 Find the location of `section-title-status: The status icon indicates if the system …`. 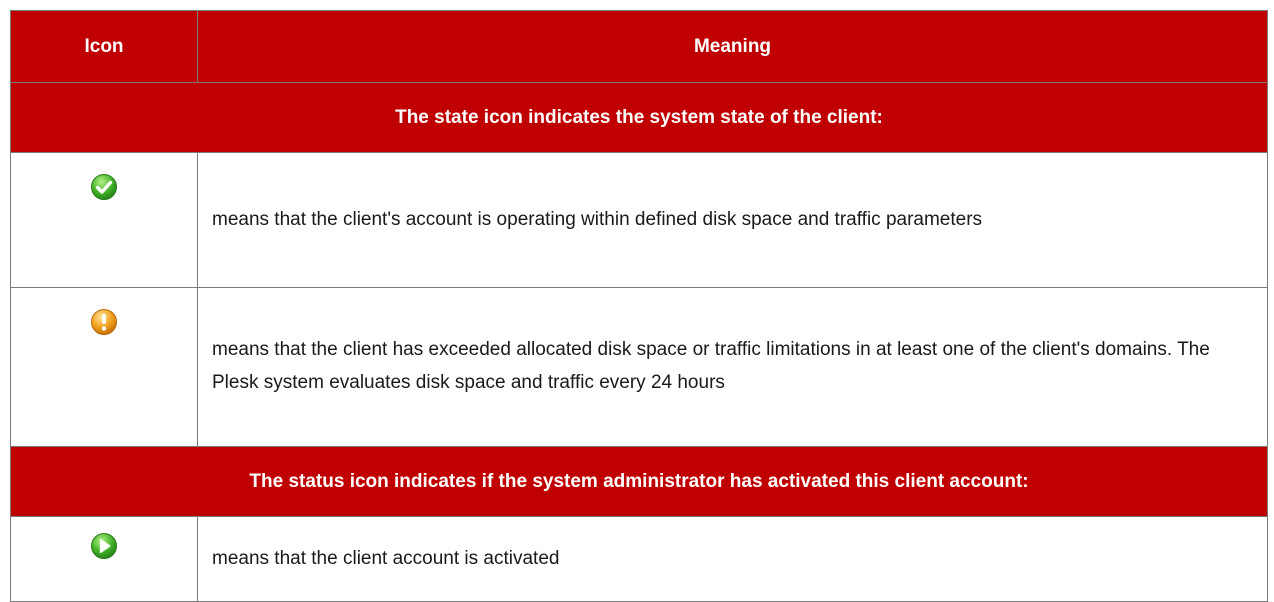

section-title-status: The status icon indicates if the system … is located at coordinates (639, 481).